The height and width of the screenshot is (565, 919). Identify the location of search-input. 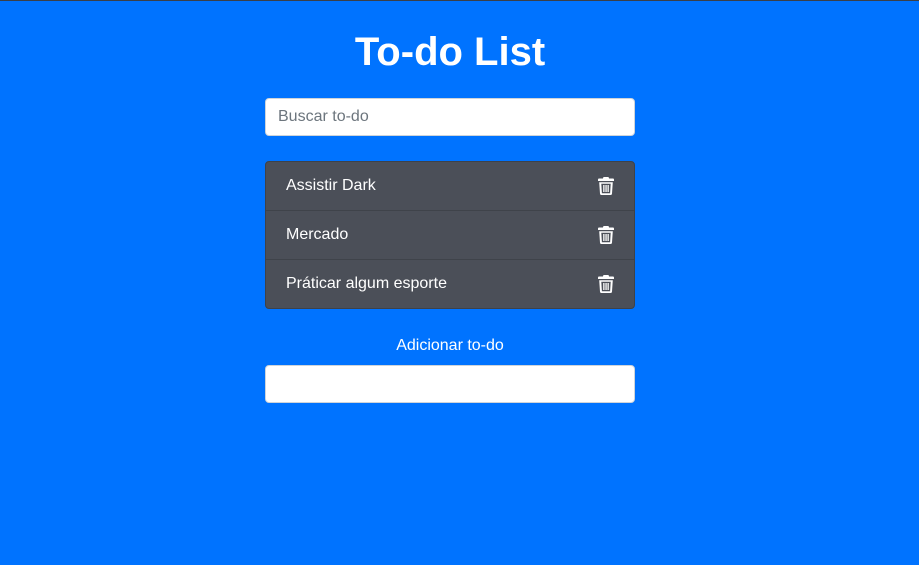
(450, 117).